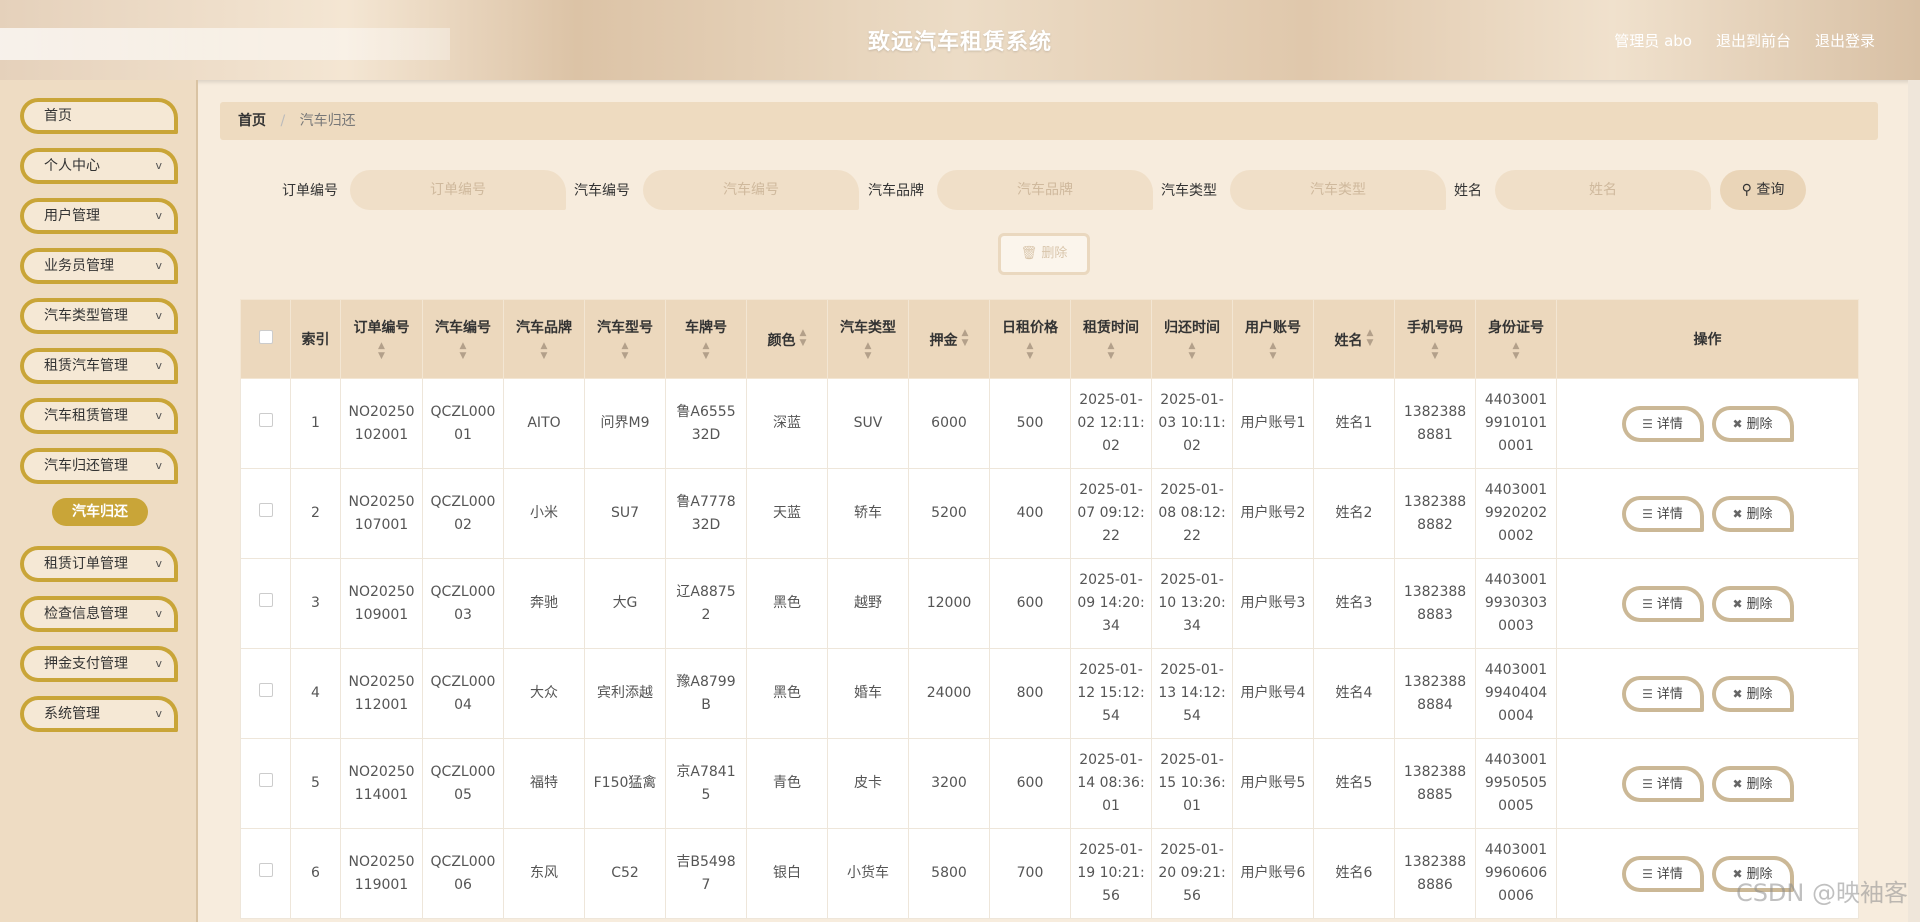 This screenshot has height=922, width=1920. What do you see at coordinates (1845, 40) in the screenshot?
I see `logout-link: 退出登录` at bounding box center [1845, 40].